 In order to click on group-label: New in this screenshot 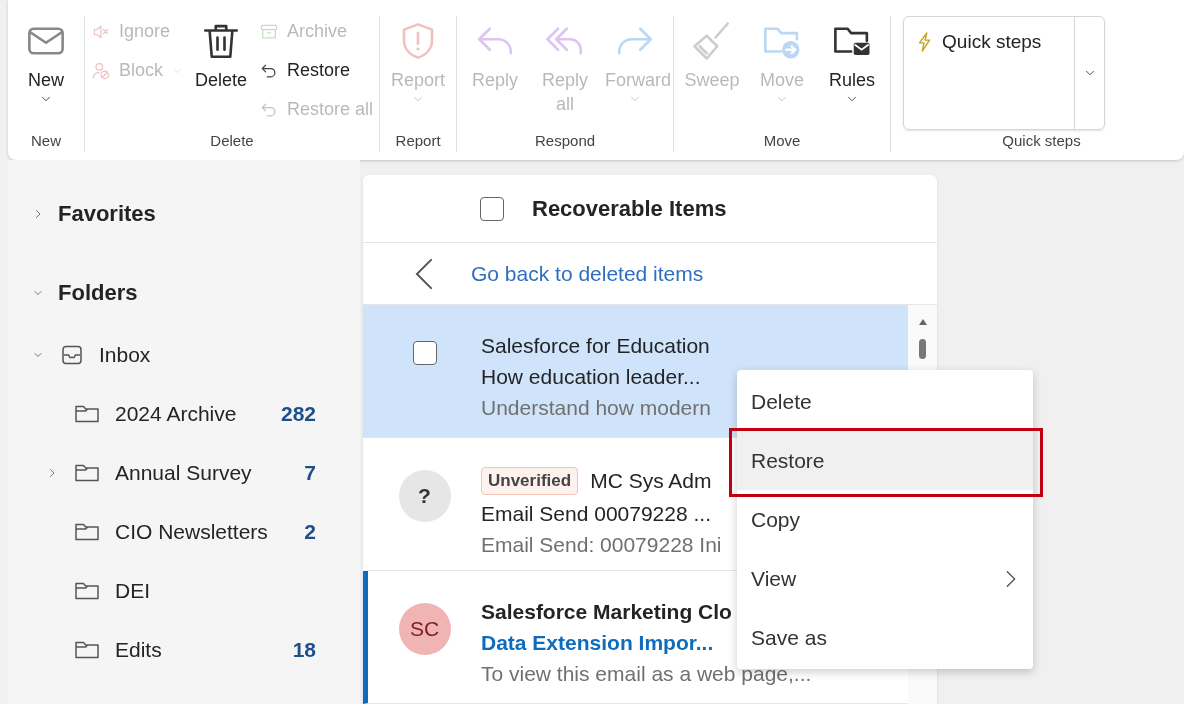, I will do `click(46, 141)`.